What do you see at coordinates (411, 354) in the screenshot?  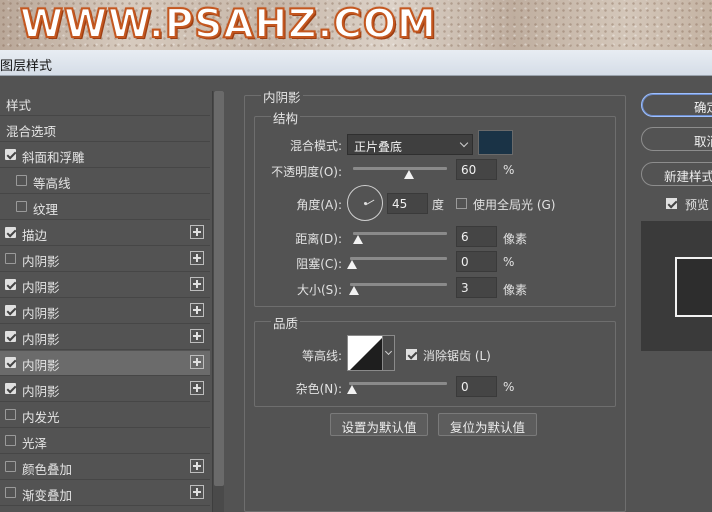 I see `antialias-checkbox` at bounding box center [411, 354].